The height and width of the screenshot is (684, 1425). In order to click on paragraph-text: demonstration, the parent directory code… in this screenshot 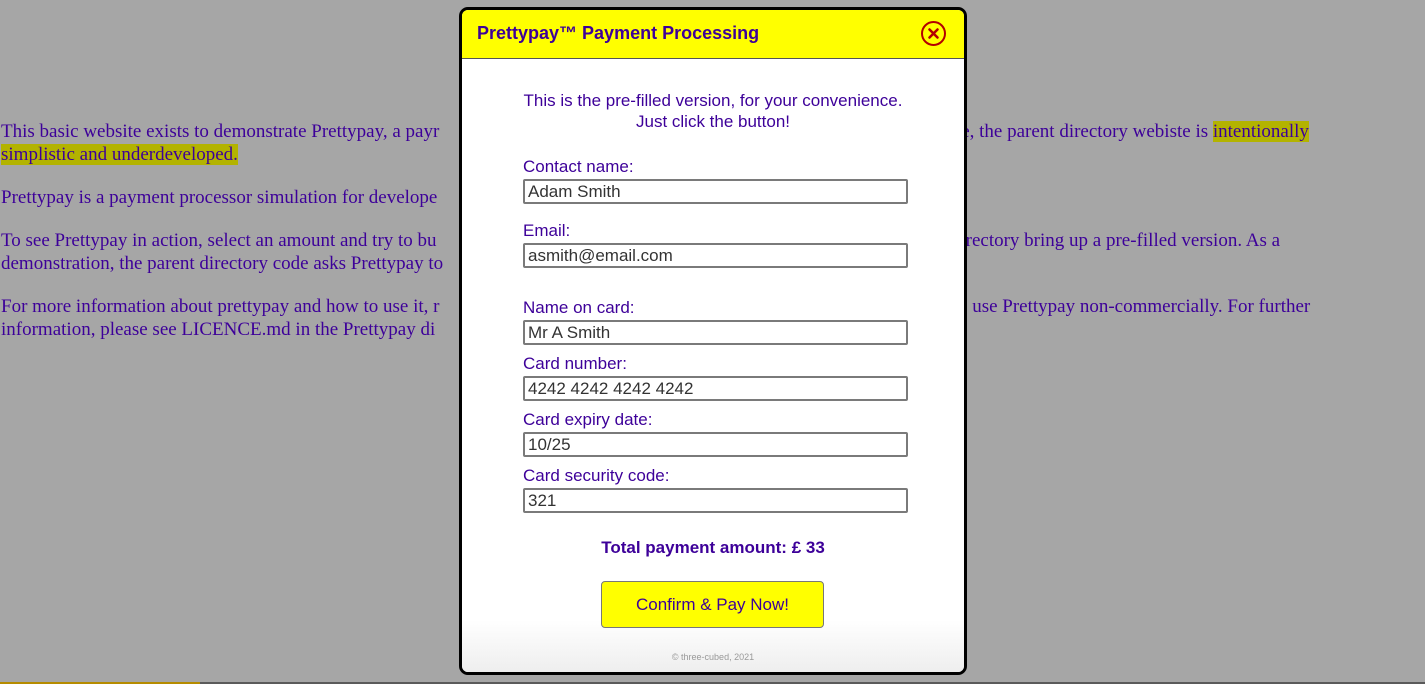, I will do `click(222, 263)`.